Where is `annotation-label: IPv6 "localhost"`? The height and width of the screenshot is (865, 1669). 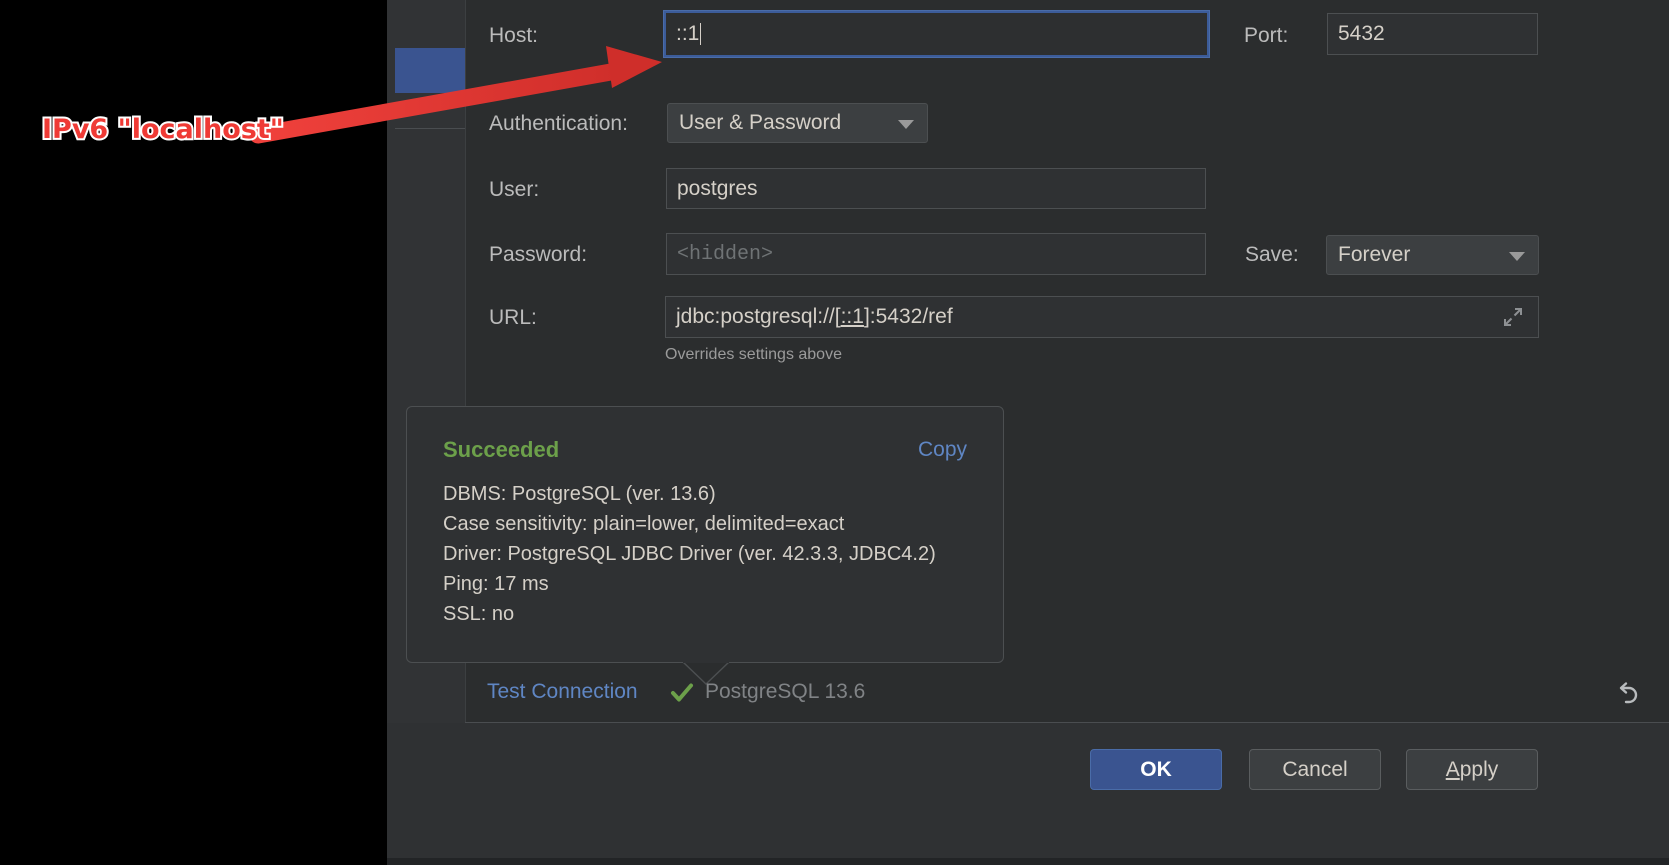 annotation-label: IPv6 "localhost" is located at coordinates (163, 129).